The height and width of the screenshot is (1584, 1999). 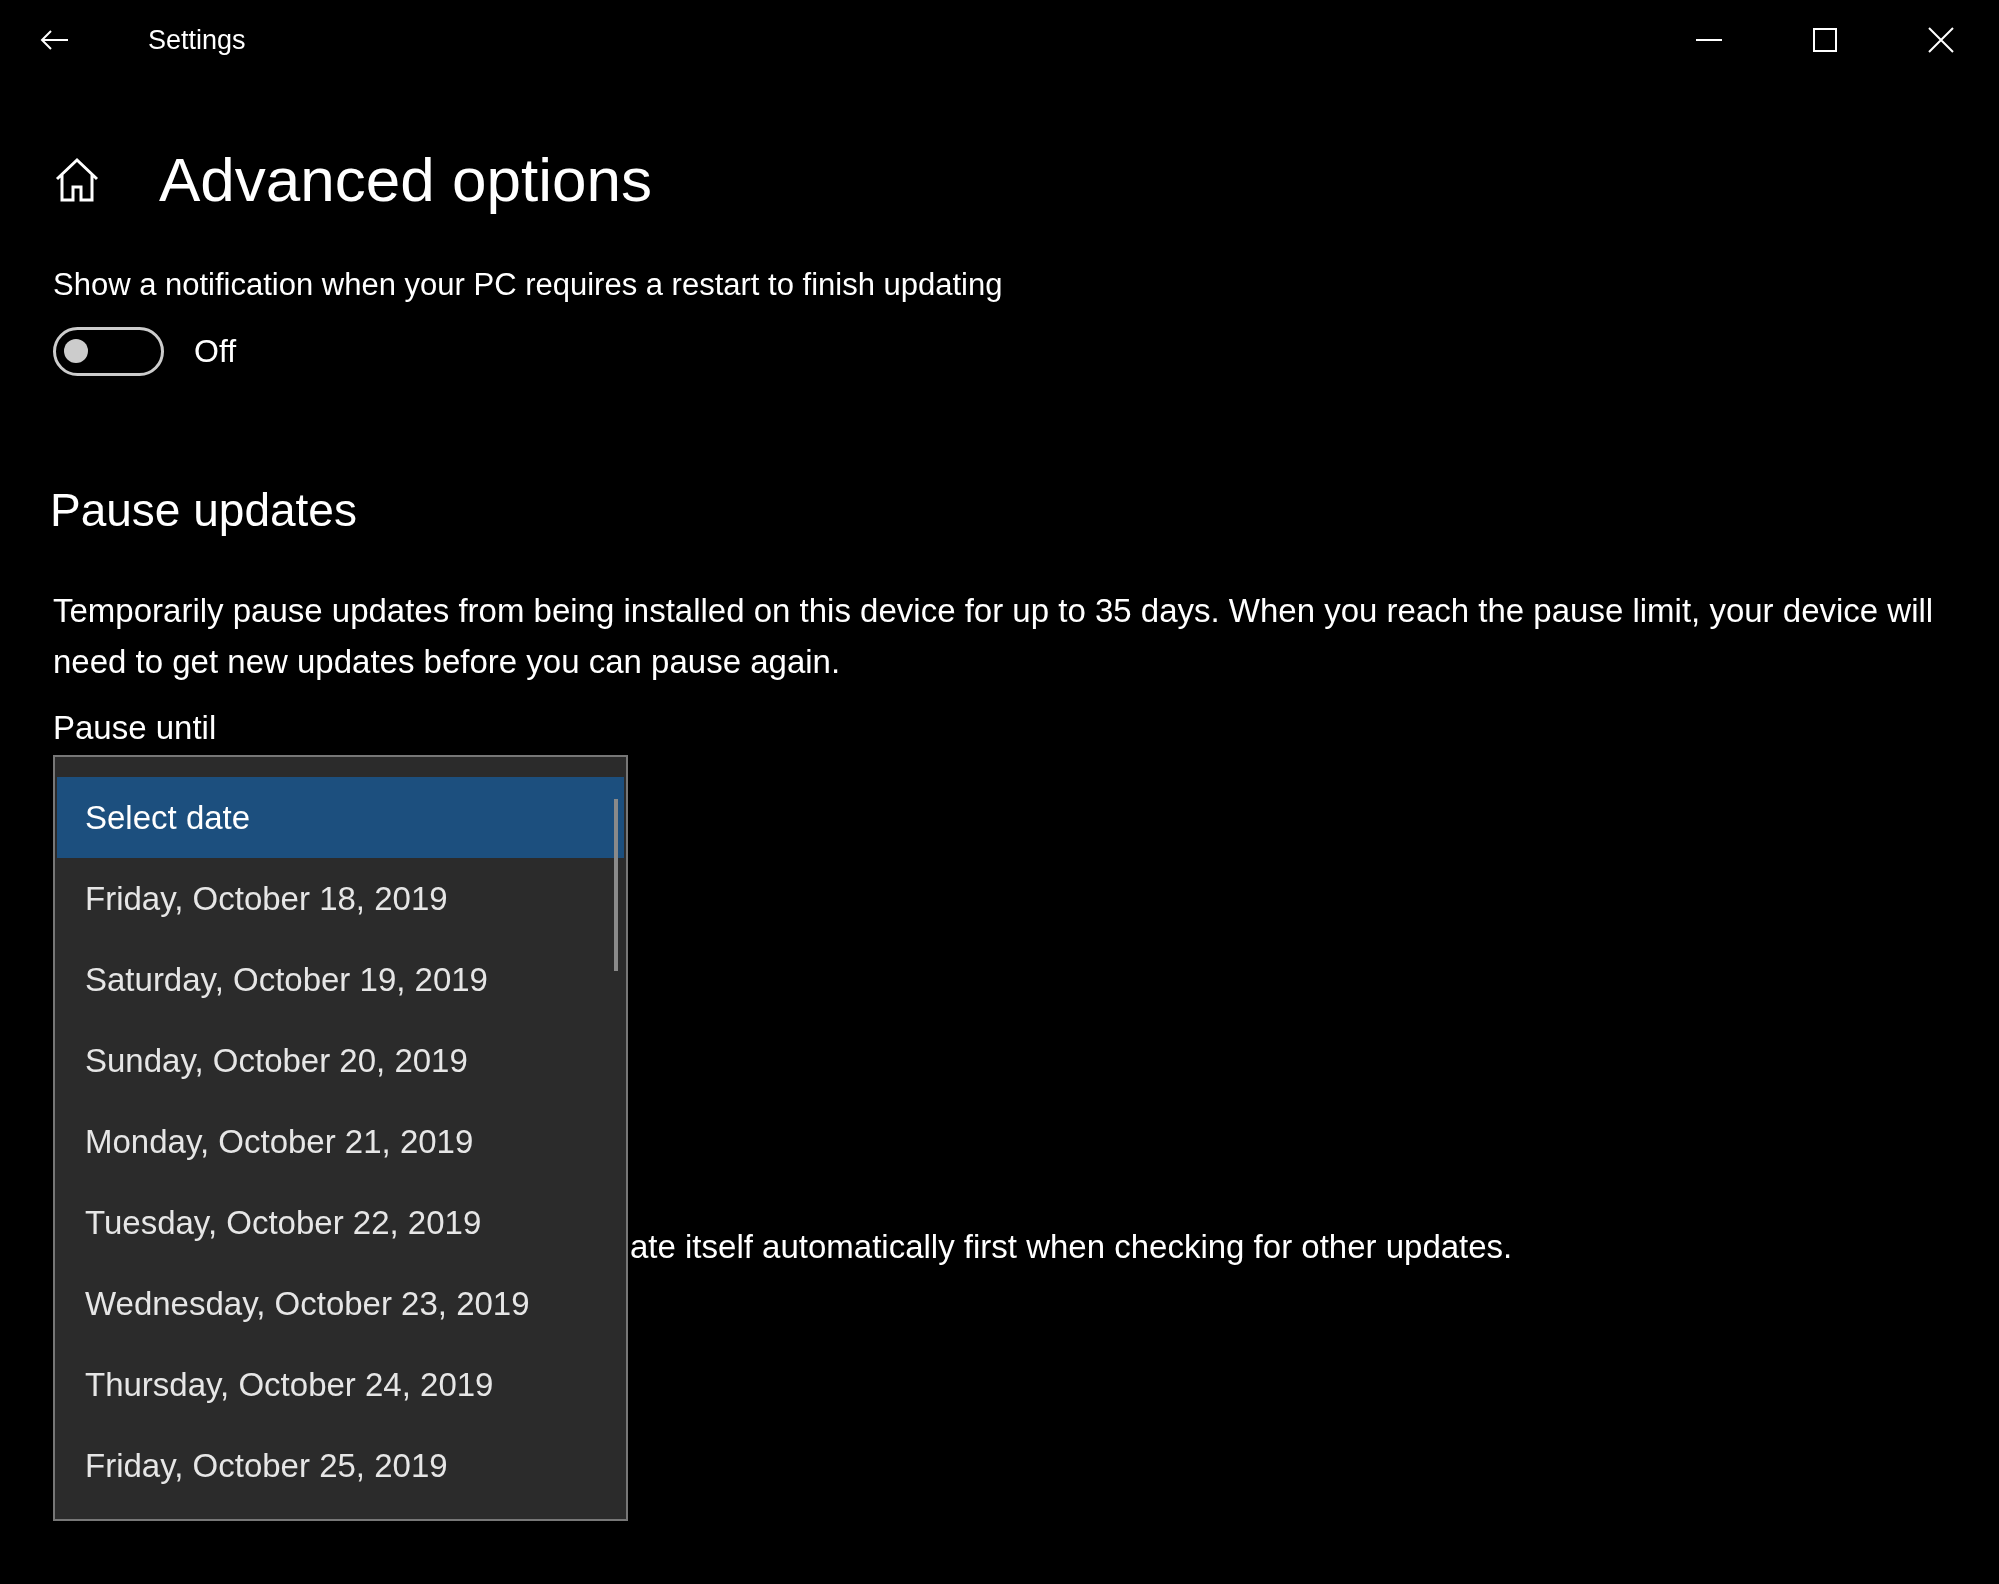 What do you see at coordinates (340, 1060) in the screenshot?
I see `date-option: Sunday, October 20, 2019` at bounding box center [340, 1060].